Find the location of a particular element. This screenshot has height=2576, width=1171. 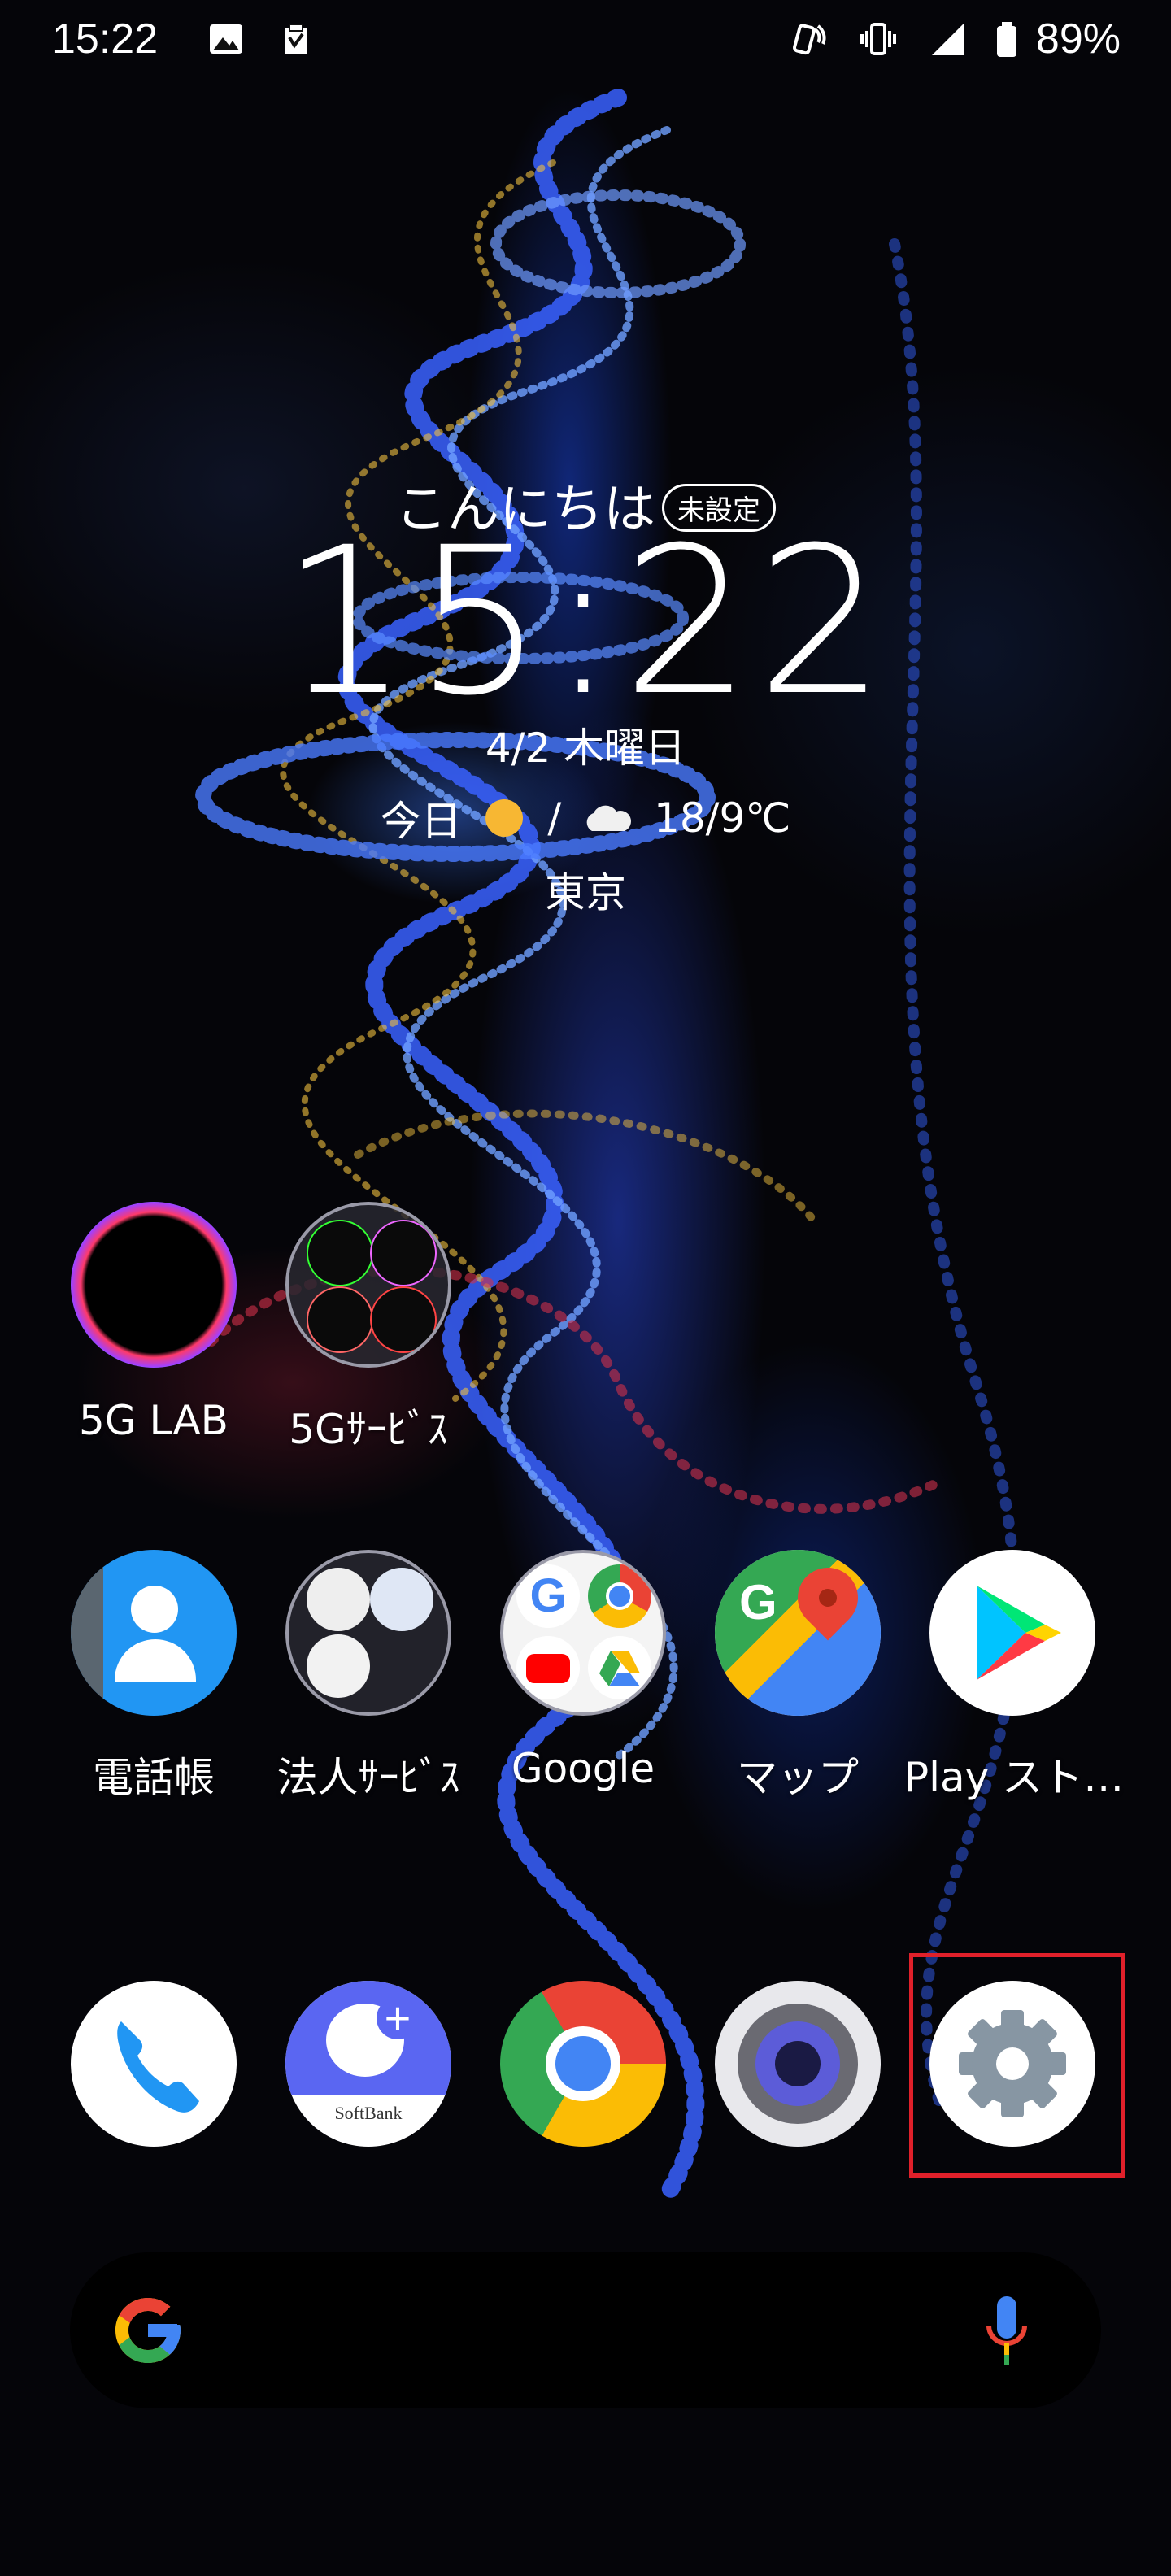

folder-5g-services: 5Gｻｰﾋﾞｽ is located at coordinates (368, 1329).